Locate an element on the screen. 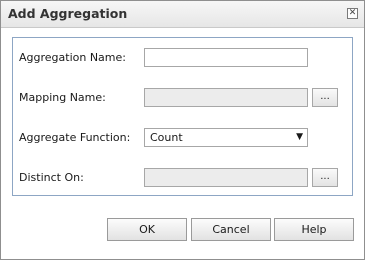 The image size is (365, 260). close-icon: ✕ is located at coordinates (352, 13).